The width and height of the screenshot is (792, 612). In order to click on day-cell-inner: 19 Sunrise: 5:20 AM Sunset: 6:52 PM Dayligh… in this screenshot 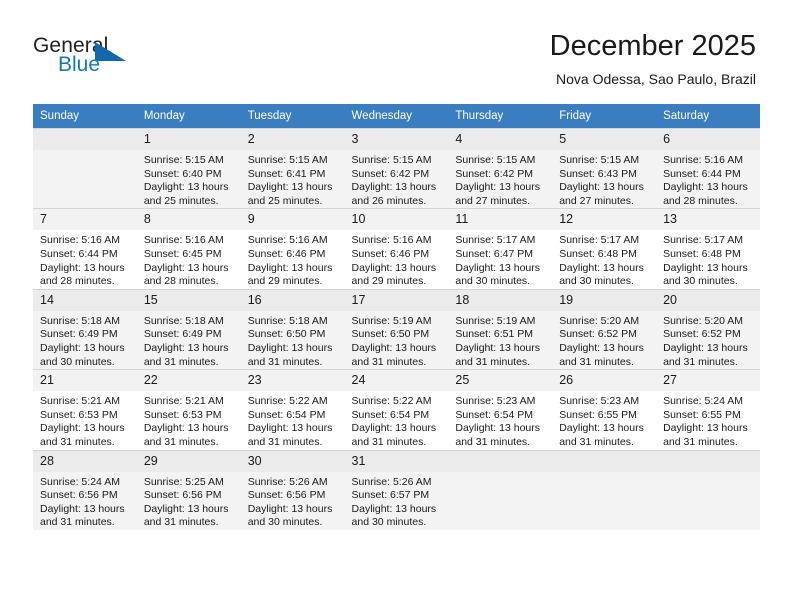, I will do `click(604, 329)`.